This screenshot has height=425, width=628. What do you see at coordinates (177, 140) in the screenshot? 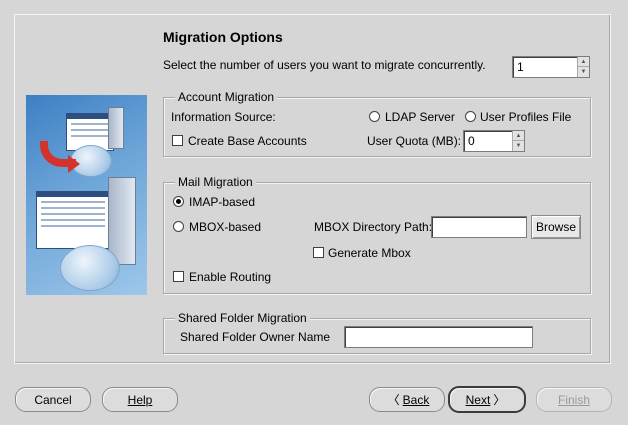
I see `create-base-accounts-checkbox` at bounding box center [177, 140].